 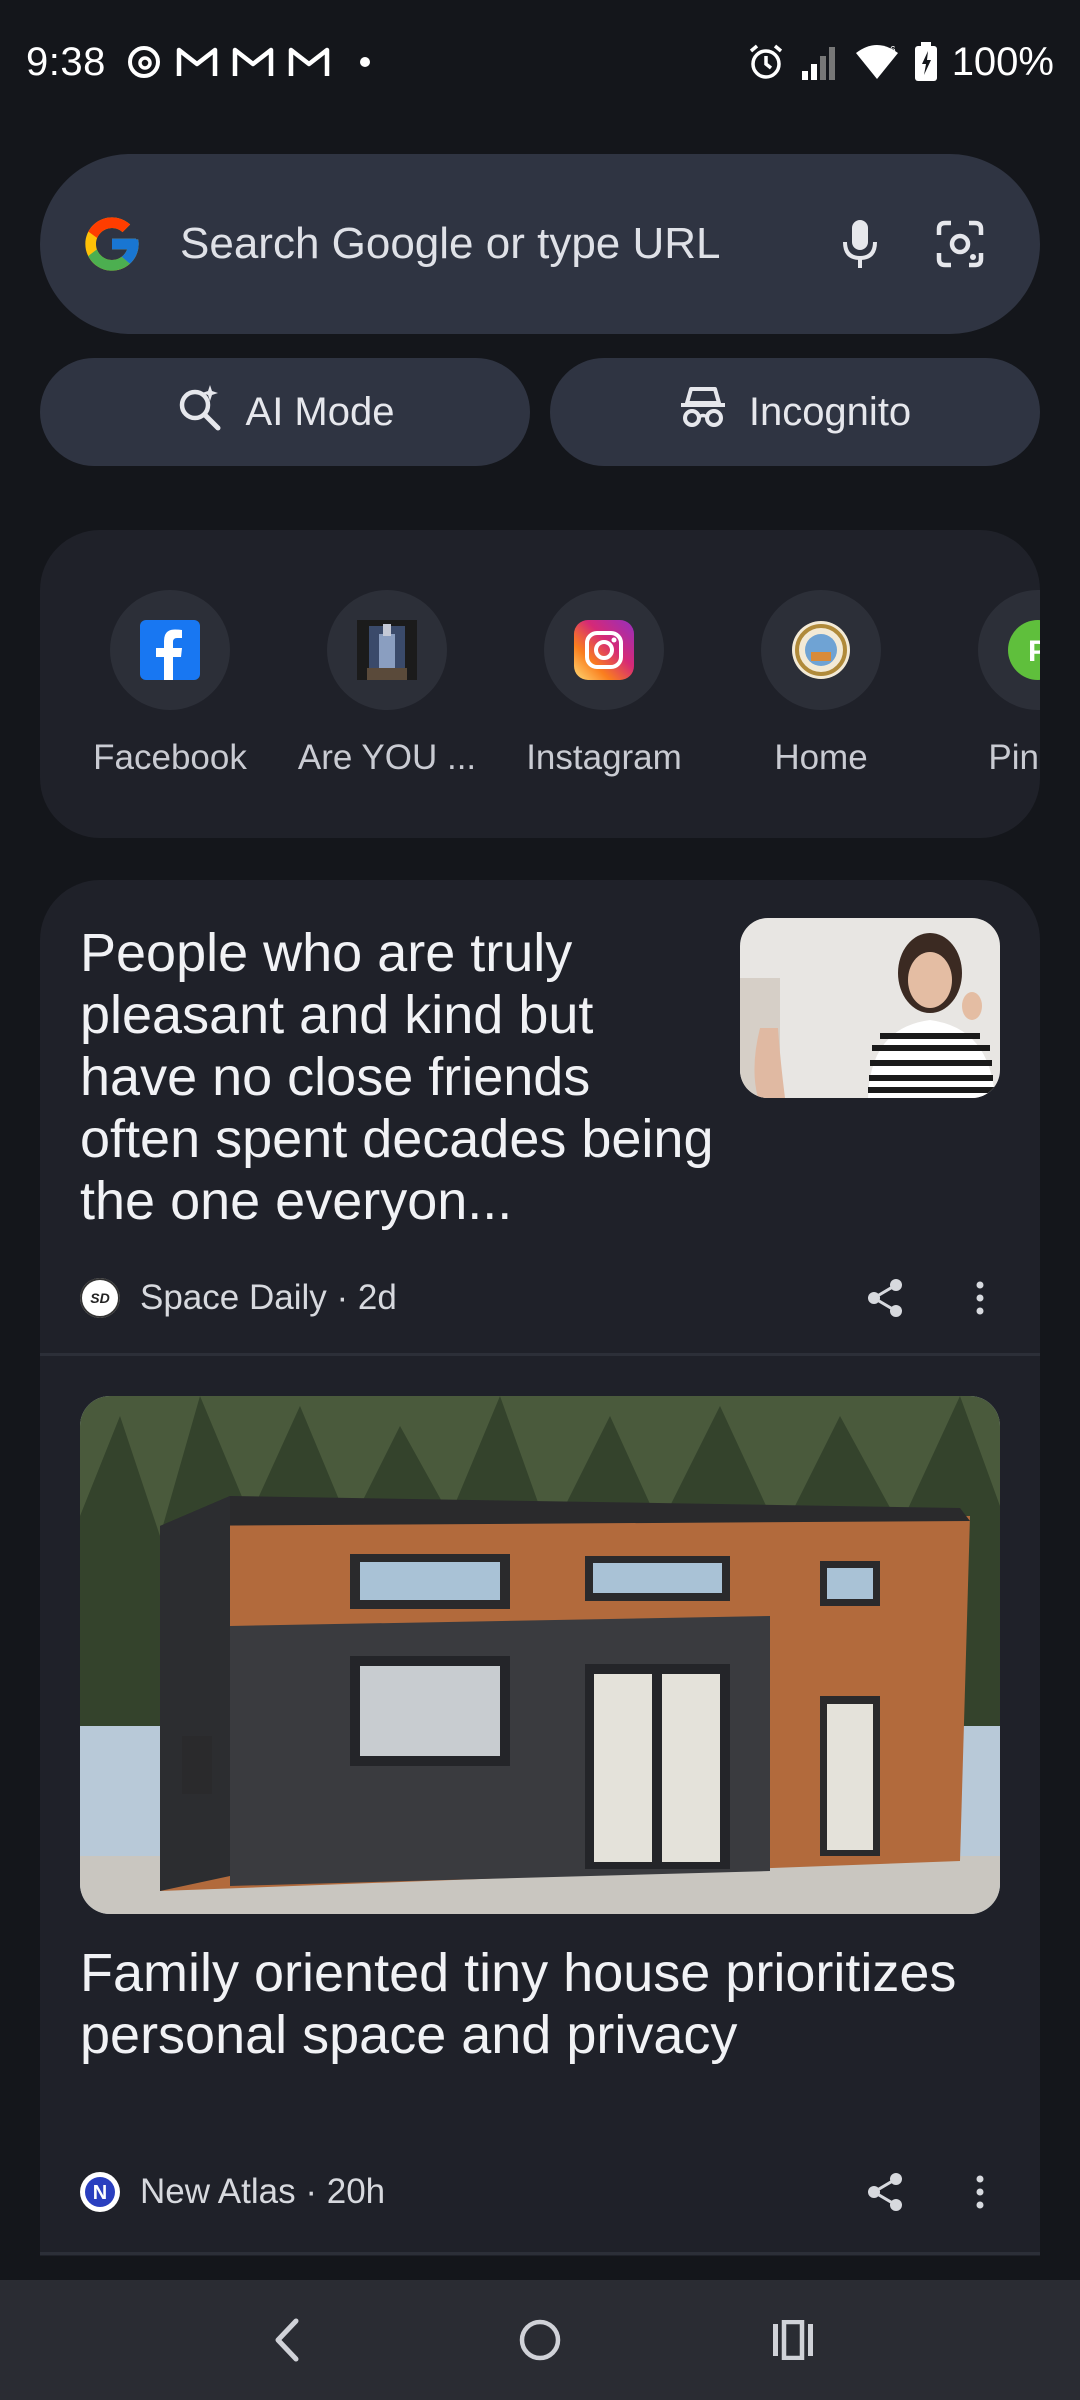 I want to click on status-bar: 9:38 6 100%, so click(x=540, y=62).